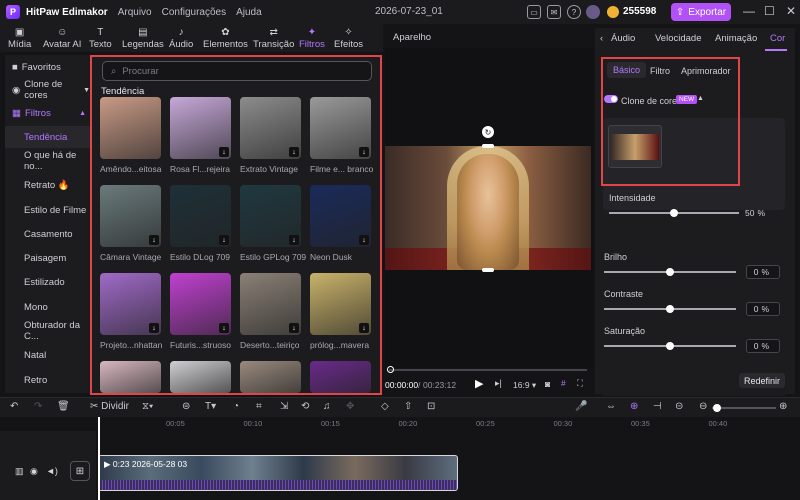 The height and width of the screenshot is (500, 800). I want to click on speed-icon: ⧖▾, so click(147, 406).